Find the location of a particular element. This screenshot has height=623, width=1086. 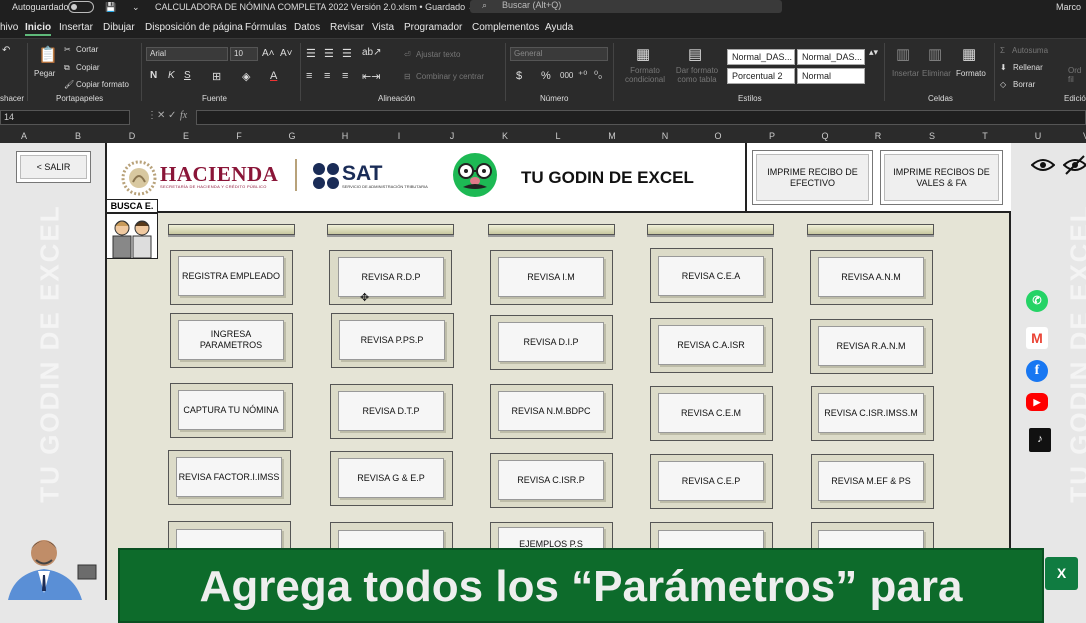

fill-down-icon: ⬇ is located at coordinates (1003, 67).